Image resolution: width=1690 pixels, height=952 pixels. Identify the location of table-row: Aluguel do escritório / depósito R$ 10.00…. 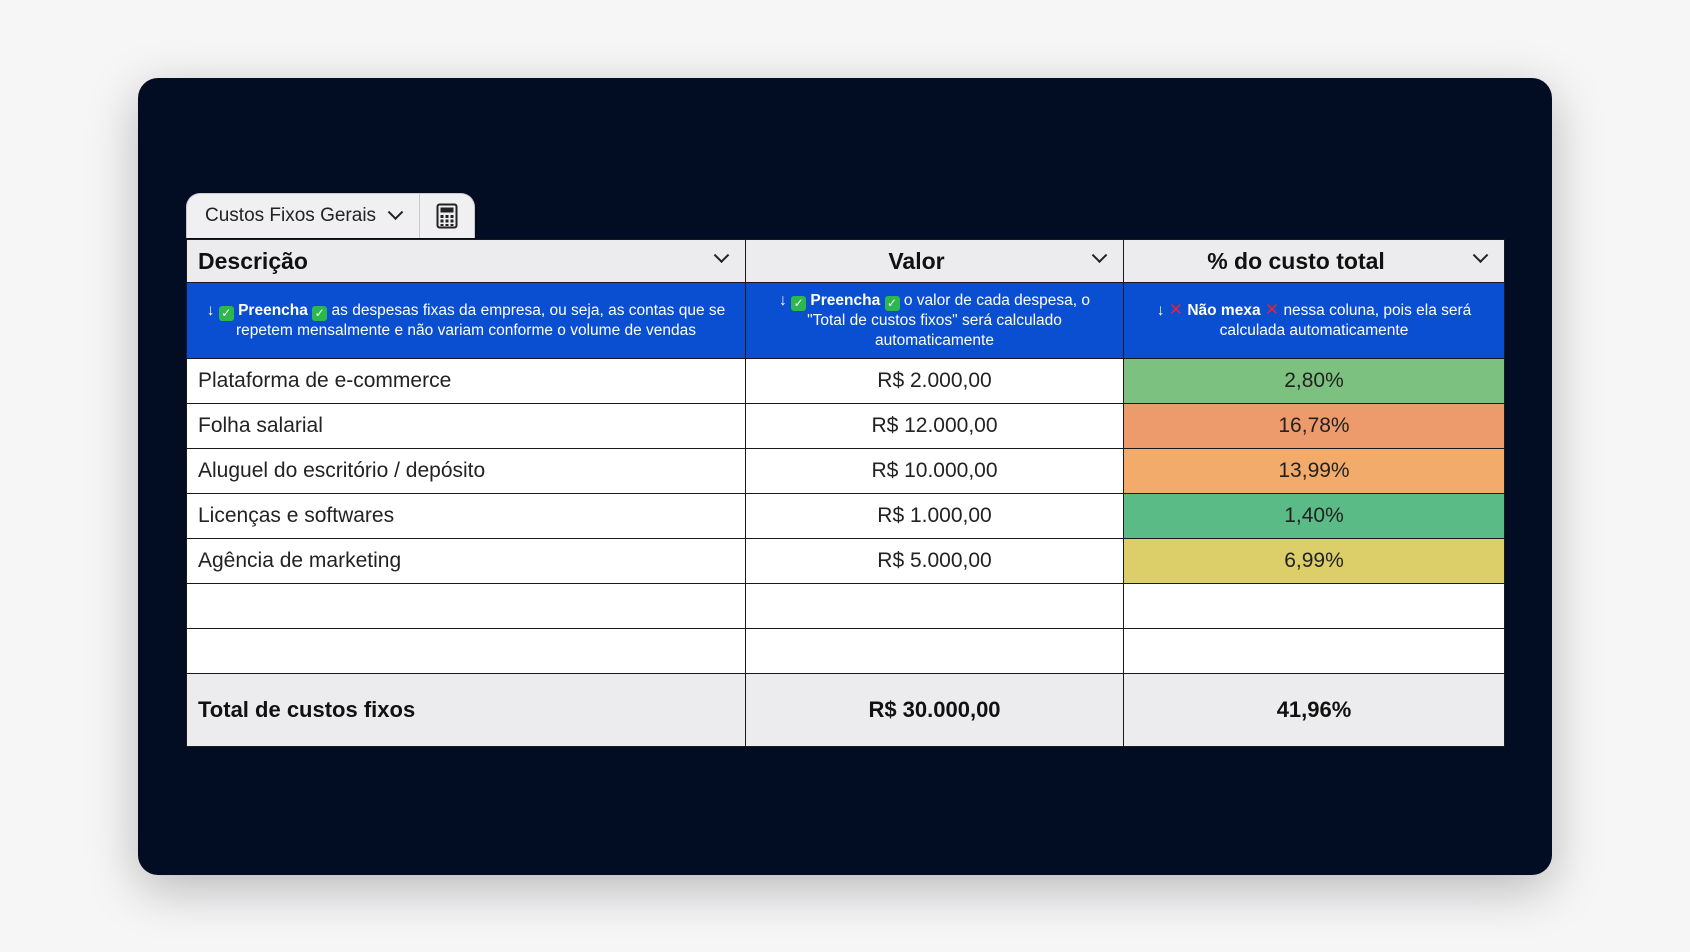
(845, 471).